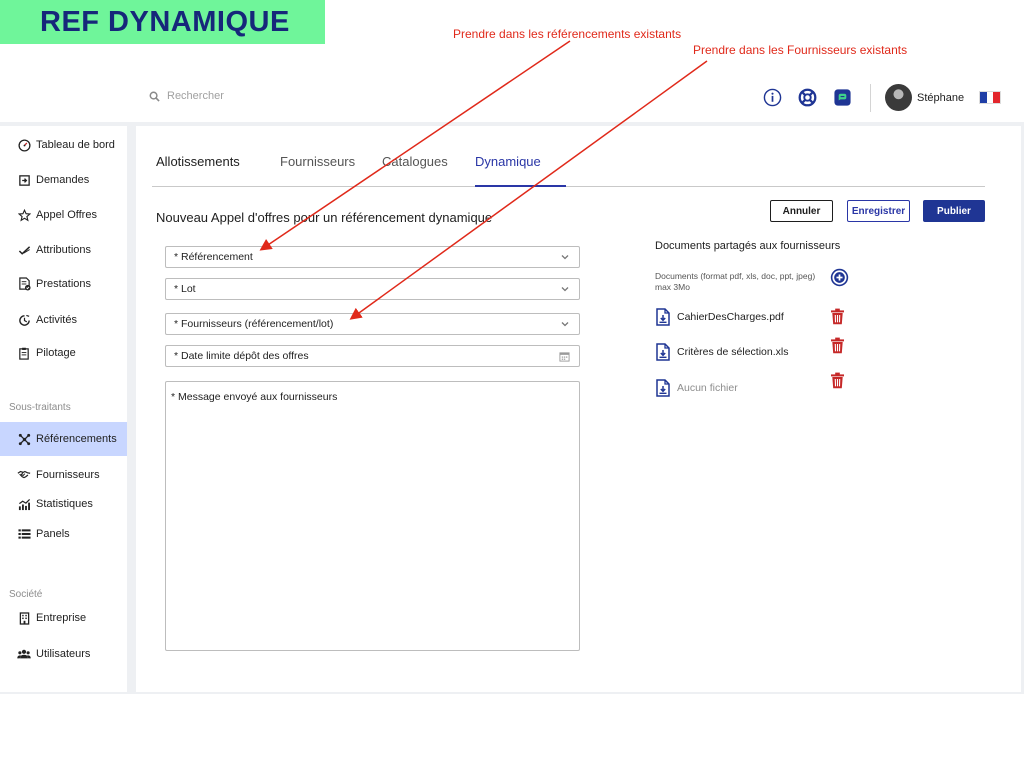  I want to click on file-name: CahierDesCharges.pdf, so click(730, 317).